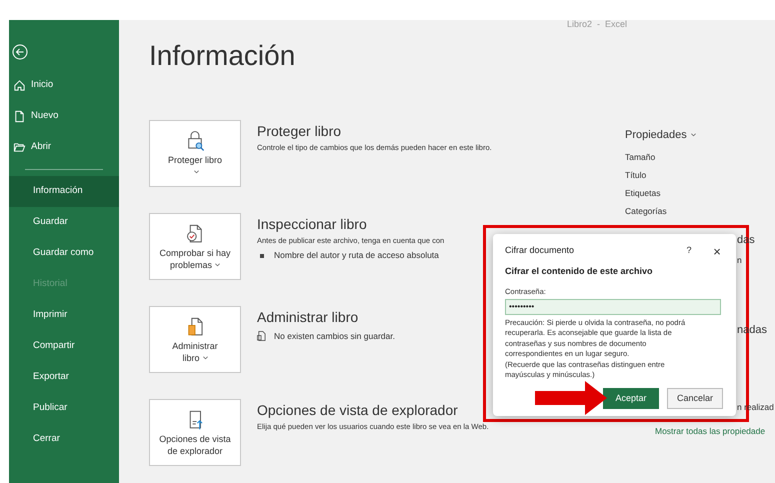 This screenshot has width=775, height=483. Describe the element at coordinates (19, 147) in the screenshot. I see `folder-icon` at that location.